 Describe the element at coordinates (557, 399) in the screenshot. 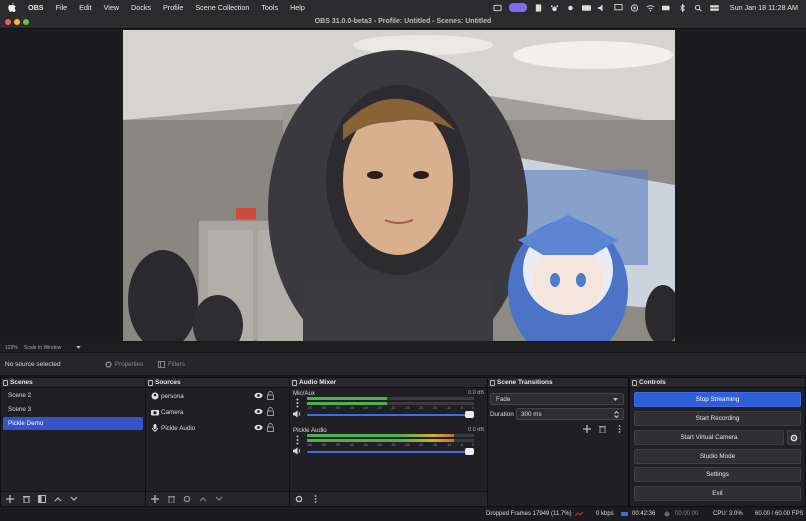

I see `transition-select: Fade` at that location.